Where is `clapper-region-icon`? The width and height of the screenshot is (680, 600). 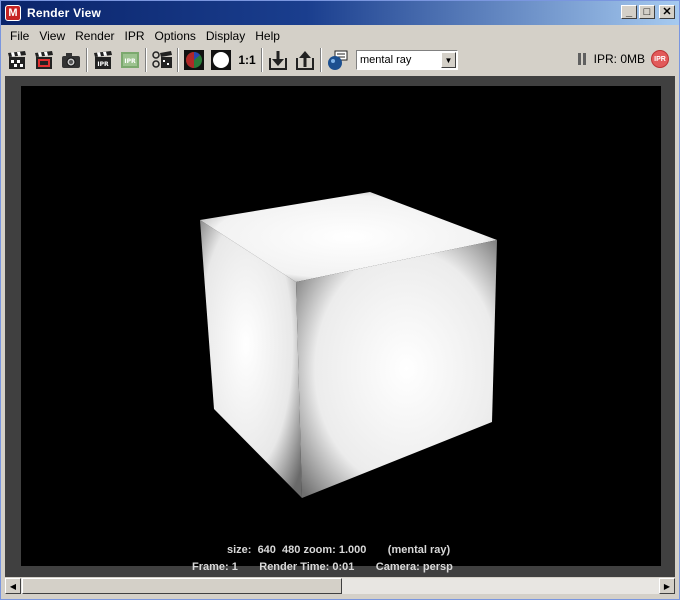 clapper-region-icon is located at coordinates (44, 60).